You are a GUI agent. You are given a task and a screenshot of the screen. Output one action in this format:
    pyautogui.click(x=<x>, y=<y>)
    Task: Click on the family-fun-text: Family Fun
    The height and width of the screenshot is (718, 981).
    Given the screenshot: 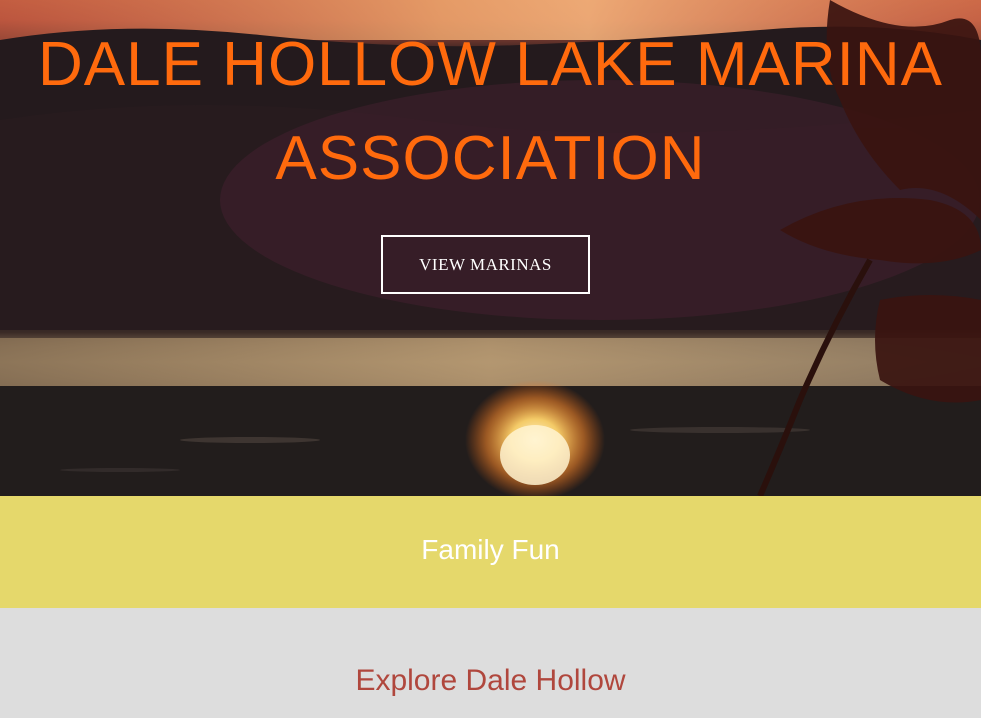 What is the action you would take?
    pyautogui.click(x=490, y=549)
    